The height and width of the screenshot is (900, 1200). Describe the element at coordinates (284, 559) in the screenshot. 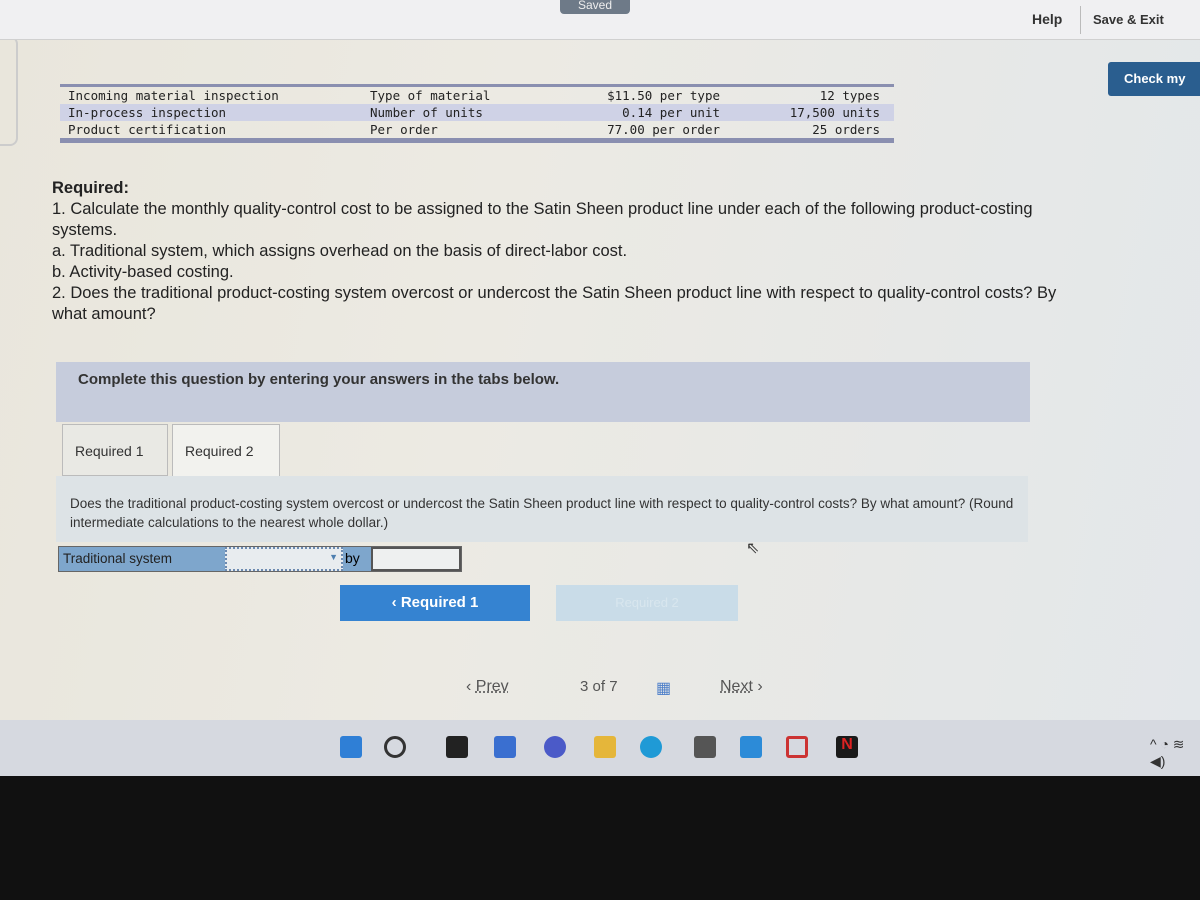

I see `overcost-undercost-select: ▼` at that location.